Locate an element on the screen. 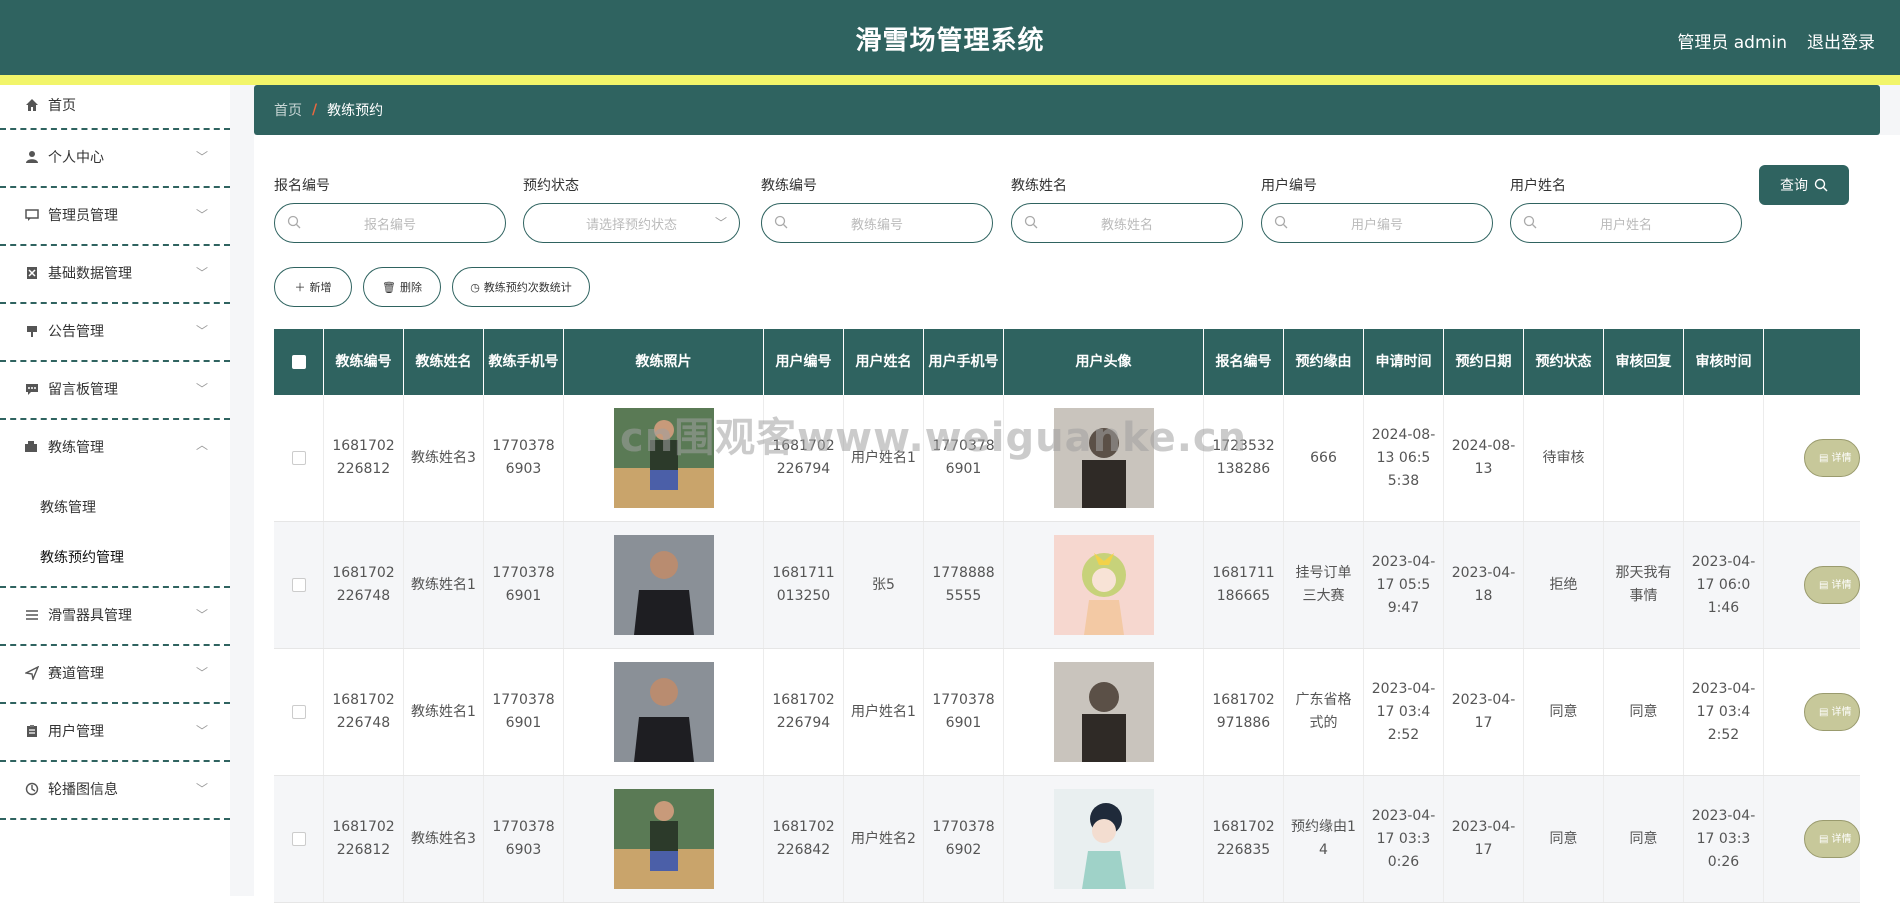 This screenshot has width=1900, height=903. stats-button: ◷ 教练预约次数统计 is located at coordinates (521, 287).